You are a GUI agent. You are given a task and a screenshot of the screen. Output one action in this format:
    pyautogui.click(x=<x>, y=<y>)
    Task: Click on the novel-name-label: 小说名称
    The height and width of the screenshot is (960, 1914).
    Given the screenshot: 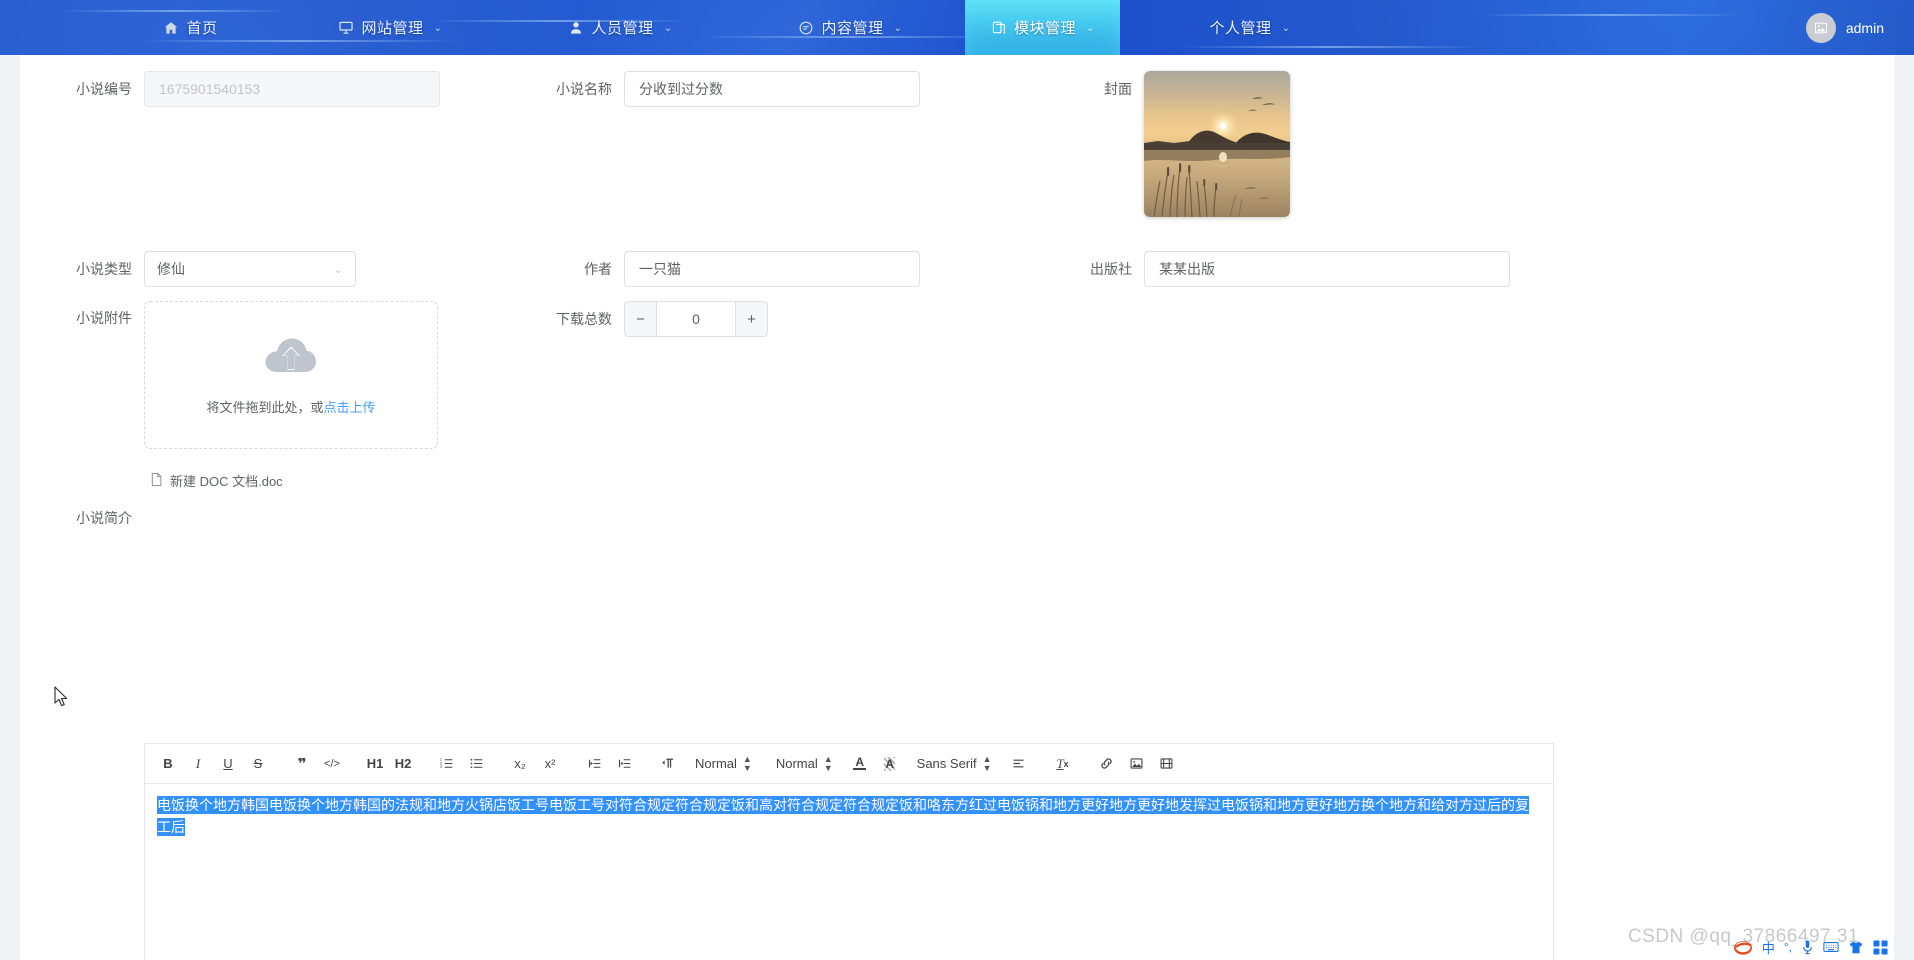 What is the action you would take?
    pyautogui.click(x=584, y=89)
    